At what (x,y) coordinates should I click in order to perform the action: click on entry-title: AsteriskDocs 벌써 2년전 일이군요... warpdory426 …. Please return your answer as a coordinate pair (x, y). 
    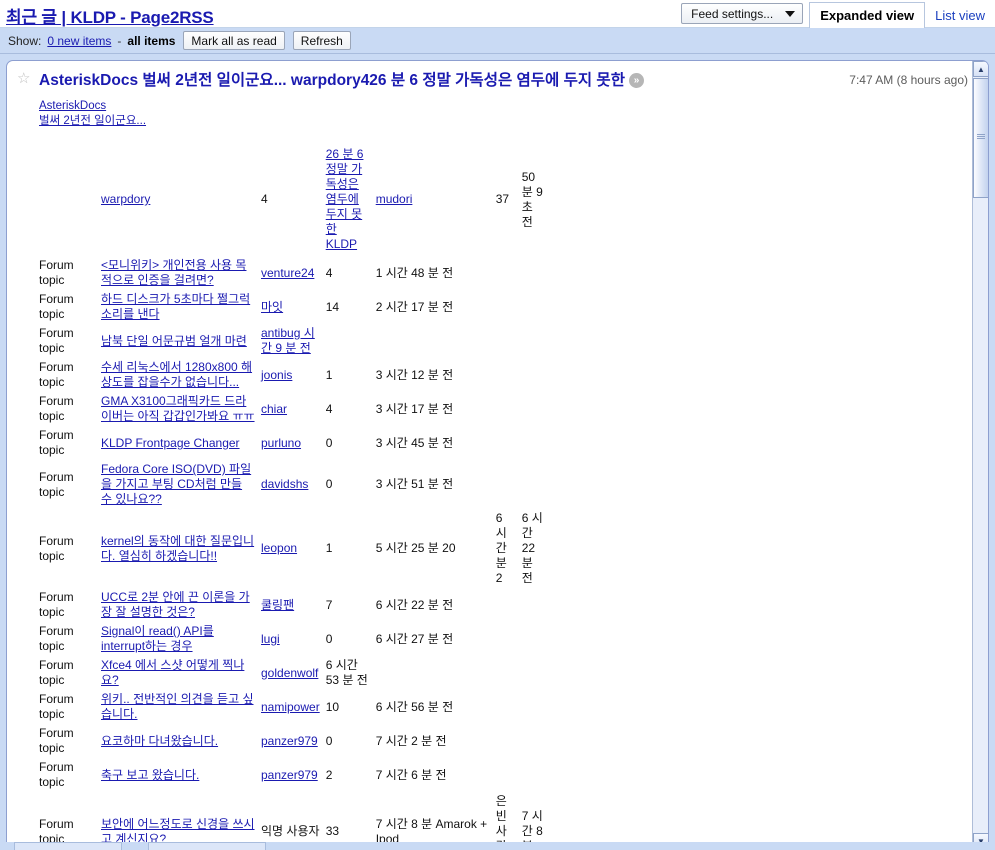
    Looking at the image, I should click on (349, 80).